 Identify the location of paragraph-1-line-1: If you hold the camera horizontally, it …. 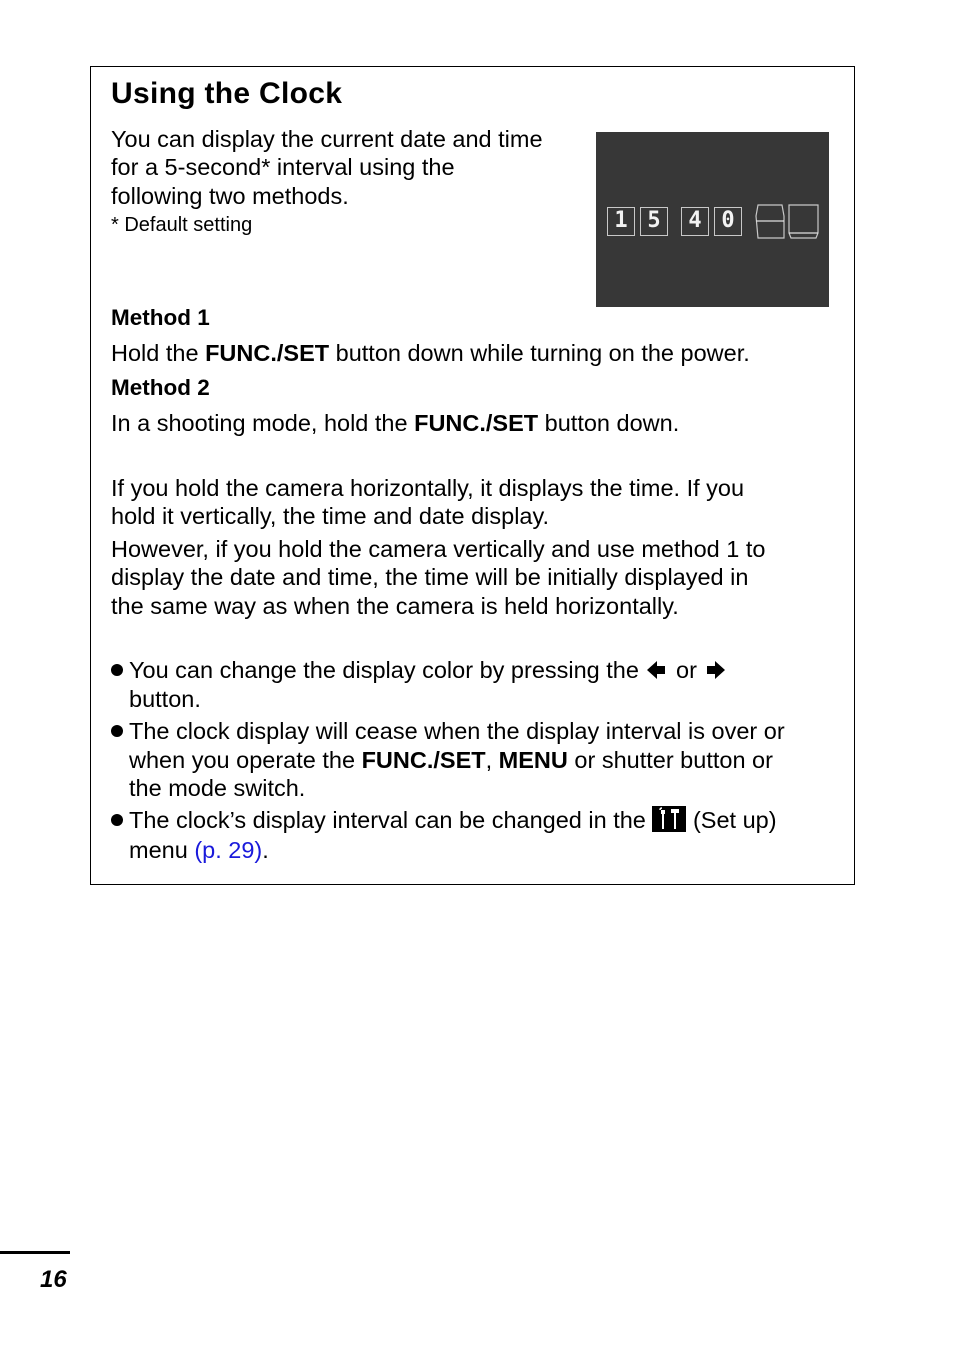
(428, 488).